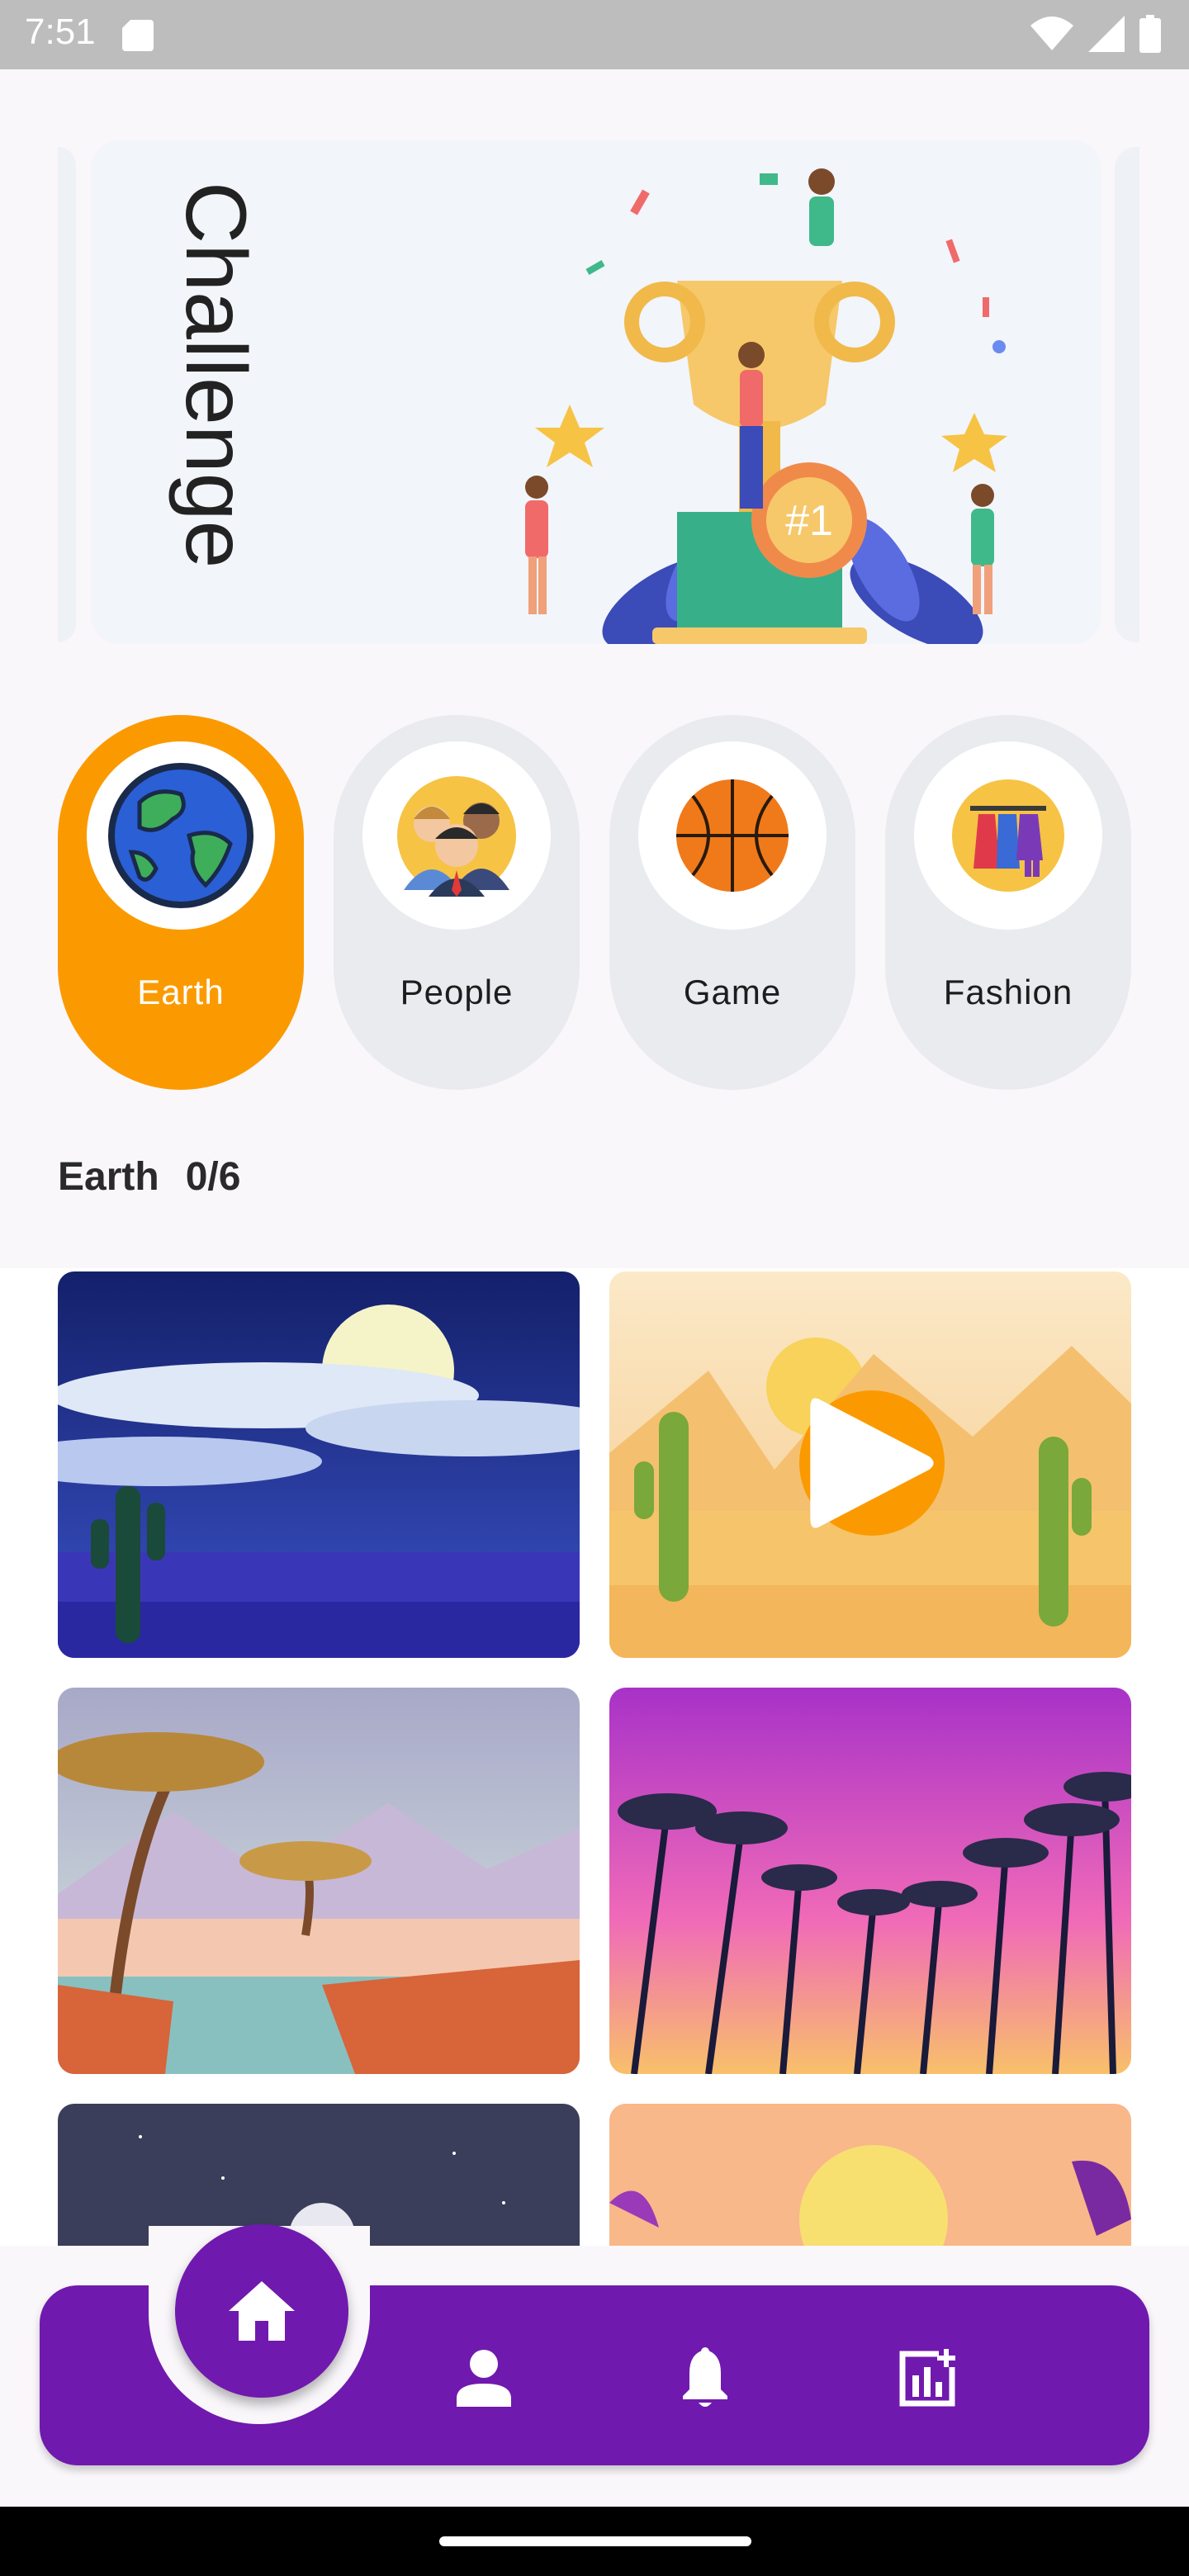 This screenshot has width=1189, height=2576. I want to click on nav-stats-button, so click(928, 2378).